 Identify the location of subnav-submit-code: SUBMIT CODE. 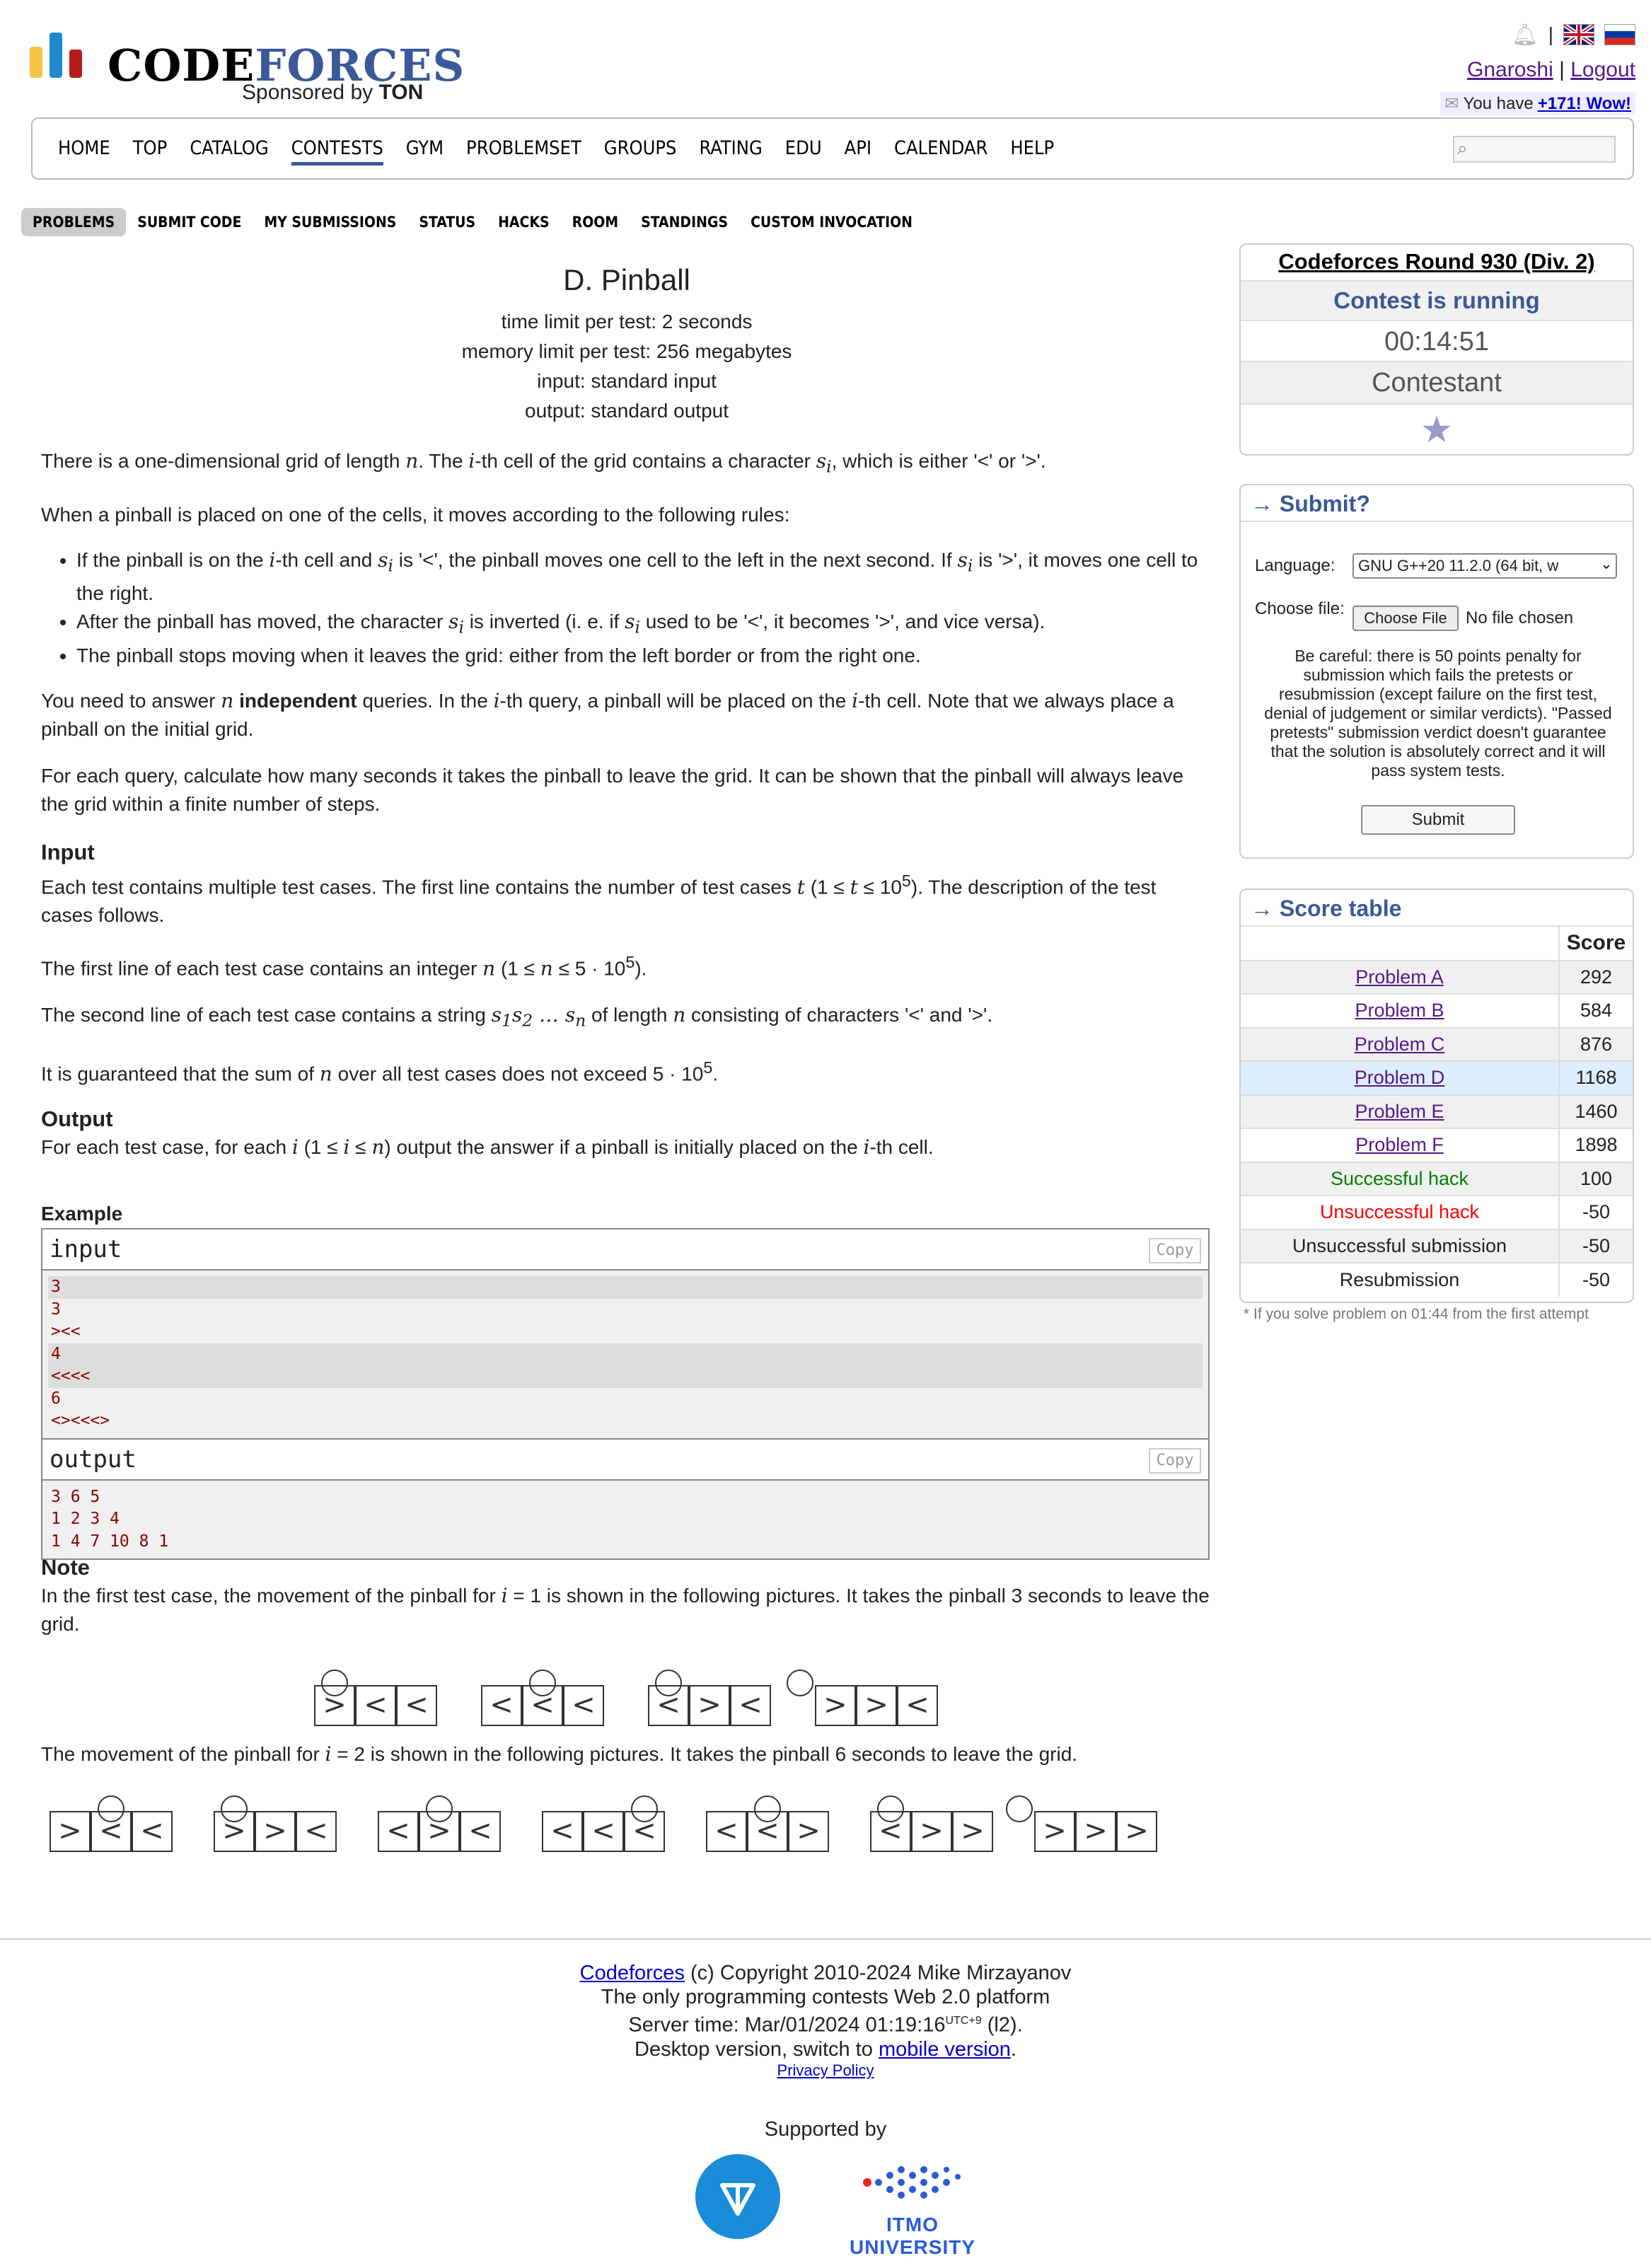
(190, 222).